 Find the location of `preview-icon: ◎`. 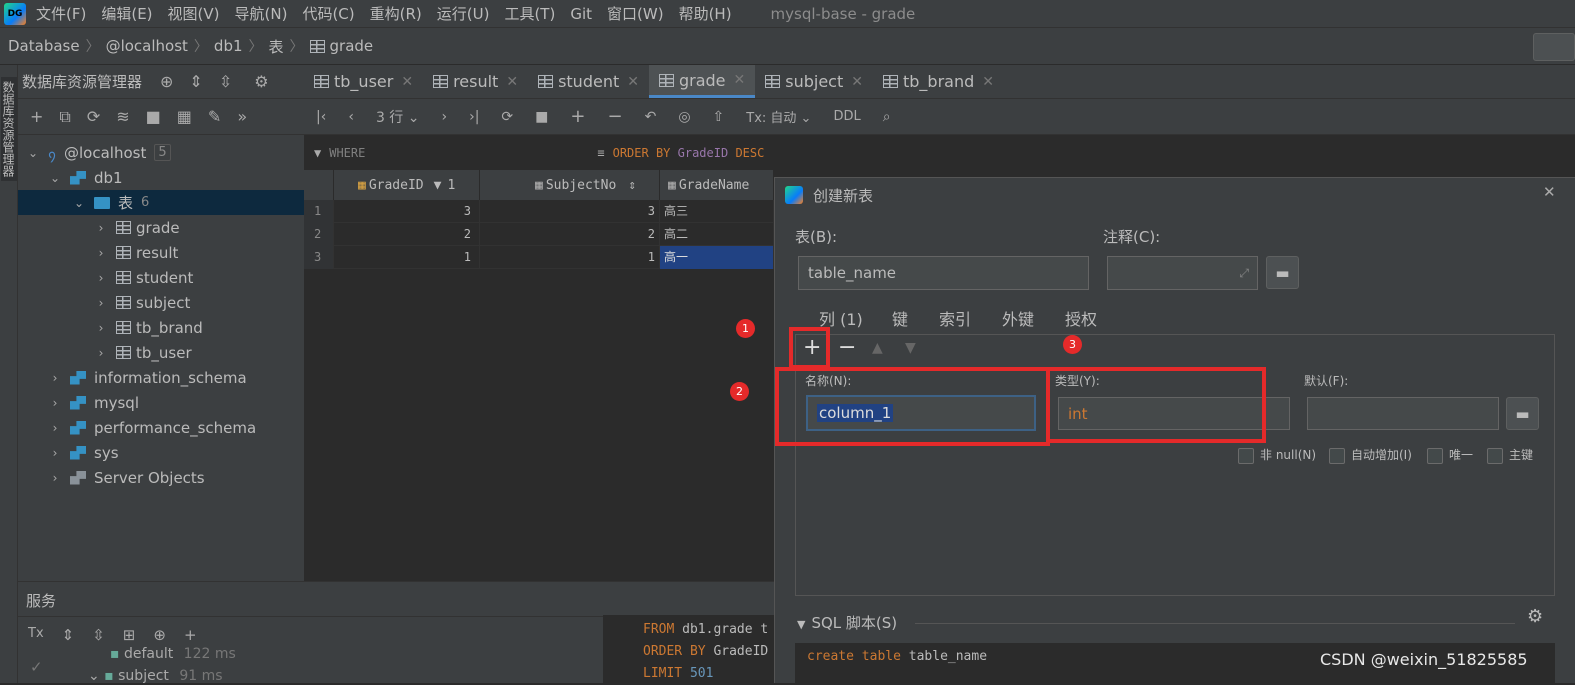

preview-icon: ◎ is located at coordinates (684, 117).